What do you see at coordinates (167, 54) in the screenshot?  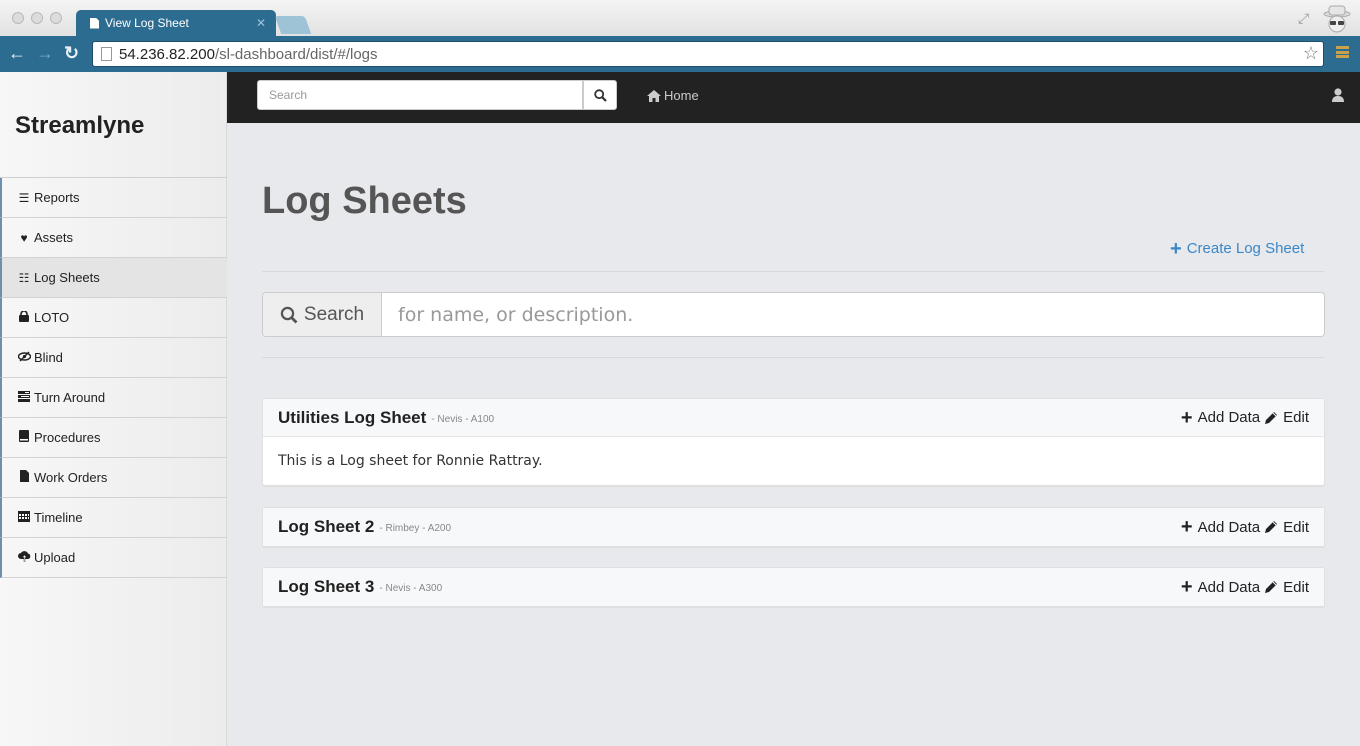 I see `url-host: 54.236.82.200` at bounding box center [167, 54].